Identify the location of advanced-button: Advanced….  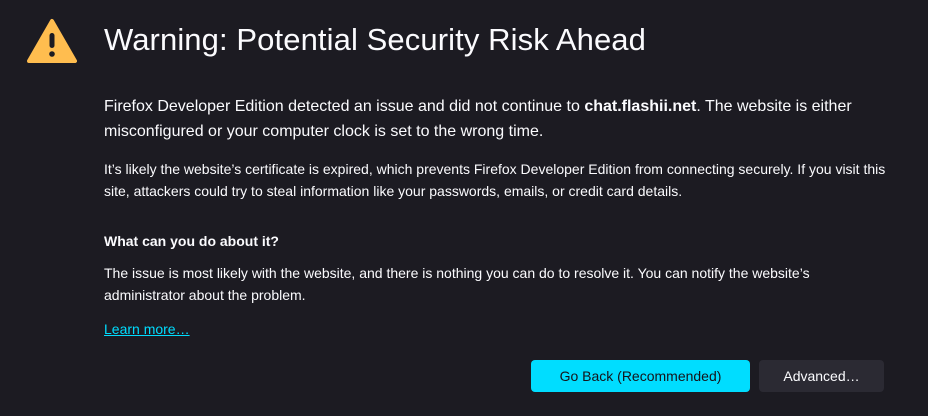
(821, 376).